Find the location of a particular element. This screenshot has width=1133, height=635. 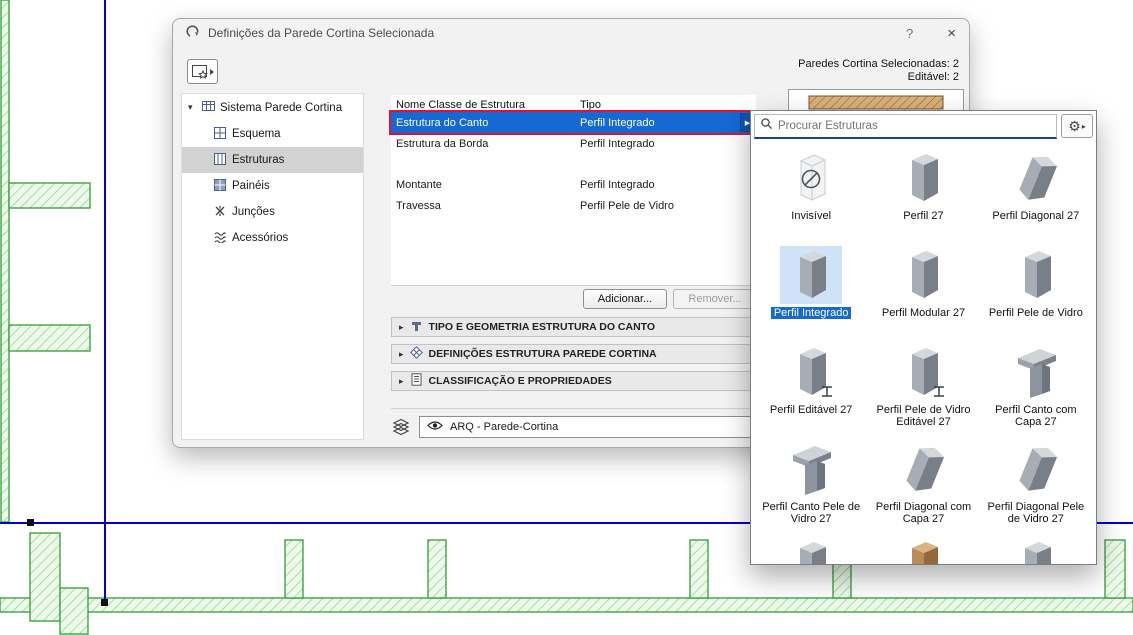

picker-settings-button: ⚙ ▸ is located at coordinates (1077, 126).